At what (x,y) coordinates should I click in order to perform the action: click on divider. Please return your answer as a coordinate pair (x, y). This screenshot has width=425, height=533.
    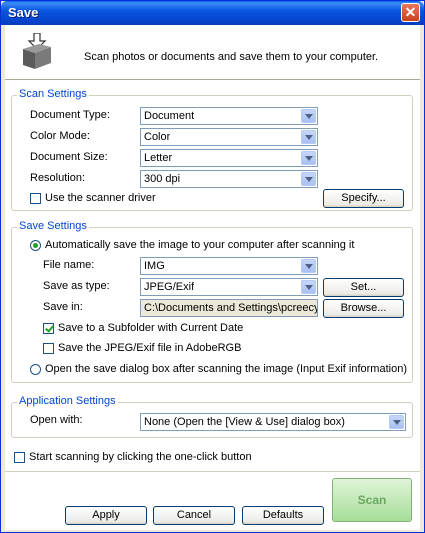
    Looking at the image, I should click on (212, 471).